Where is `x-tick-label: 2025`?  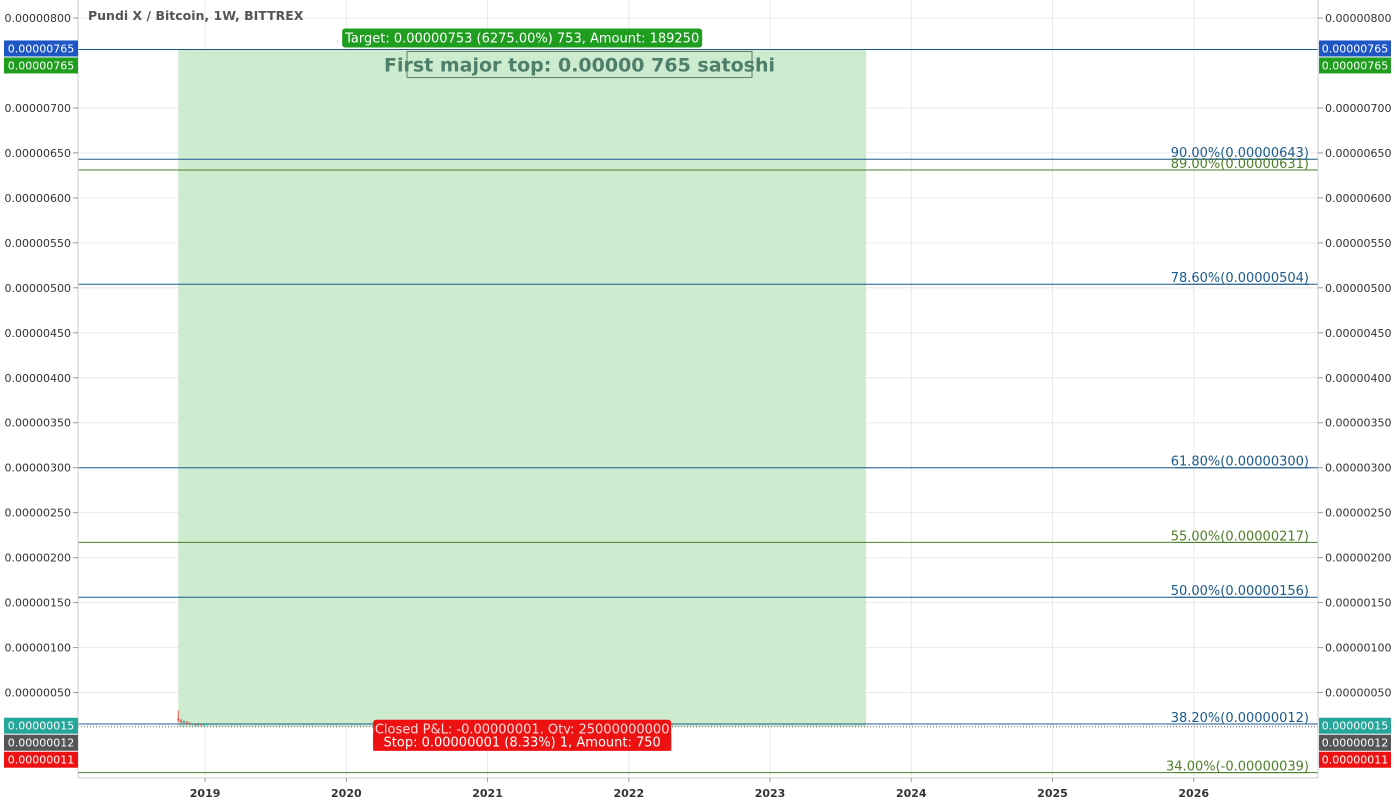
x-tick-label: 2025 is located at coordinates (1052, 793).